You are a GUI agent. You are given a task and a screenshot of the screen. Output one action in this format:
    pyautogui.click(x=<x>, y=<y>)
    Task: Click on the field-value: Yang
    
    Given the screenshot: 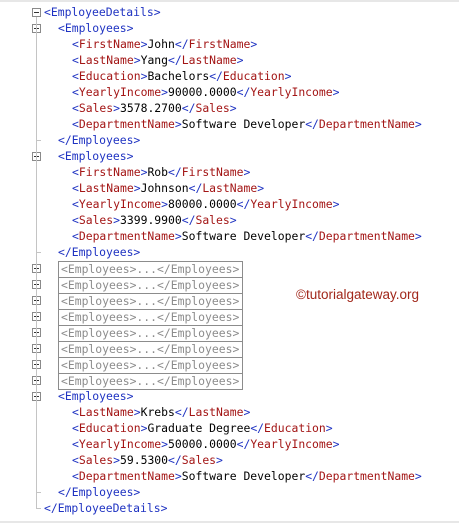 What is the action you would take?
    pyautogui.click(x=154, y=60)
    